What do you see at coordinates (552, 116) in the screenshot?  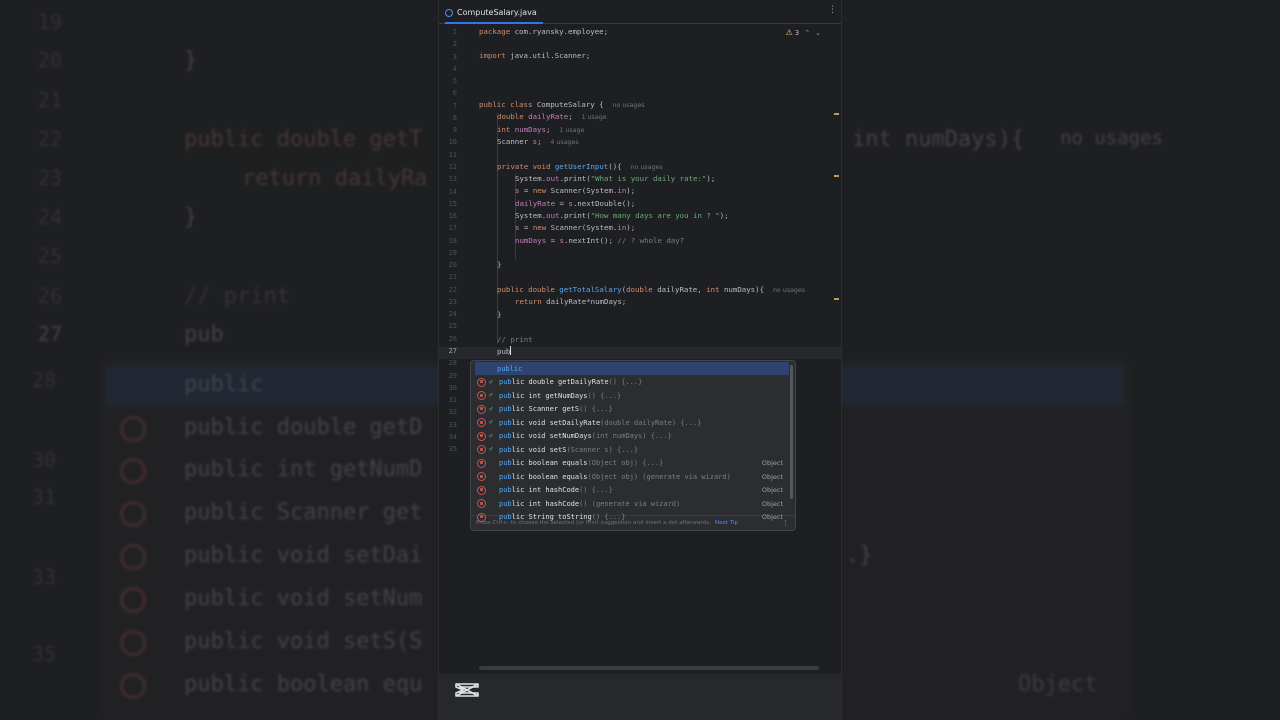 I see `code-line-8: double dailyRate; 1 usage` at bounding box center [552, 116].